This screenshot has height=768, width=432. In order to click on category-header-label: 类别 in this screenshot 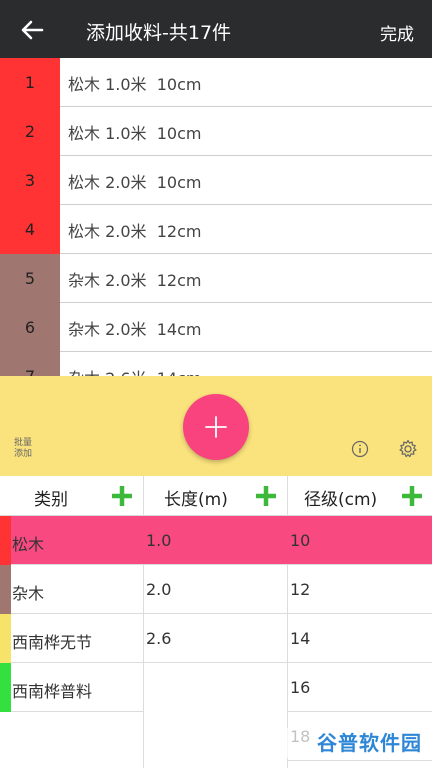, I will do `click(51, 500)`.